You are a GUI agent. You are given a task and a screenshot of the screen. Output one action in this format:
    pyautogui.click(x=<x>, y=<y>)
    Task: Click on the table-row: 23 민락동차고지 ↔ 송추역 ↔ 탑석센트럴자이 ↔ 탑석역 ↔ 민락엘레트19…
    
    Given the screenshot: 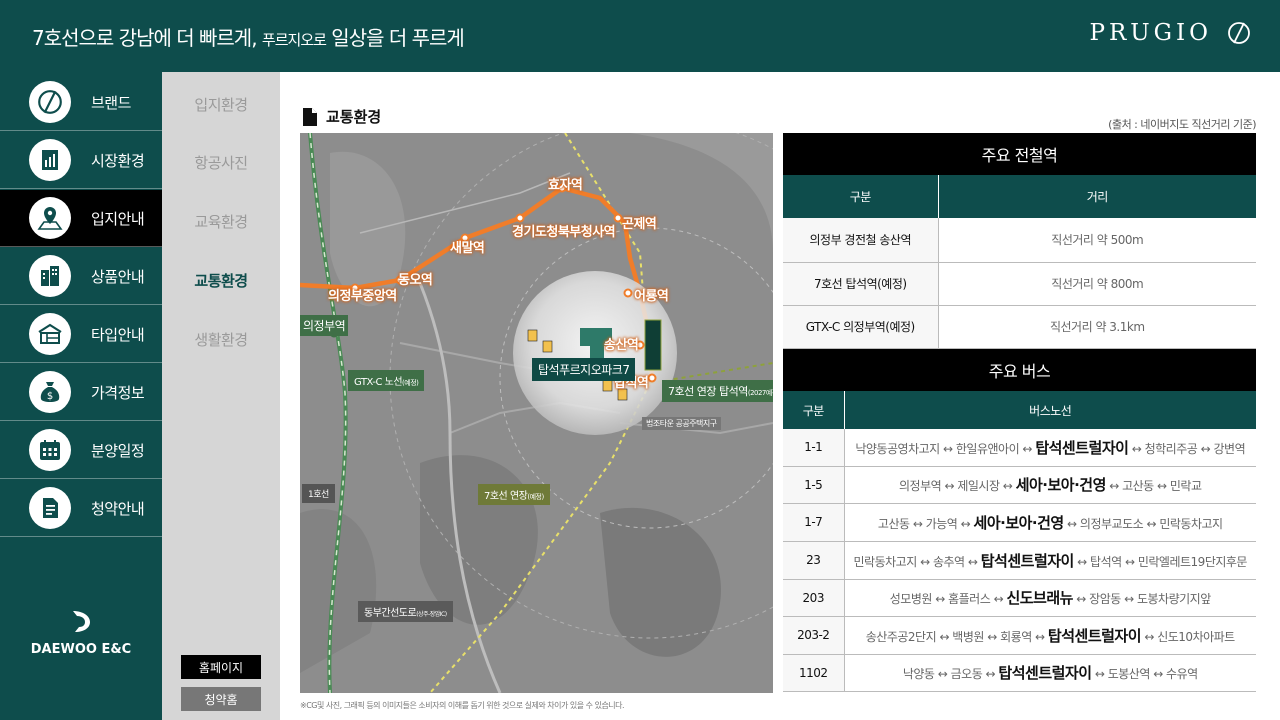 What is the action you would take?
    pyautogui.click(x=1019, y=560)
    